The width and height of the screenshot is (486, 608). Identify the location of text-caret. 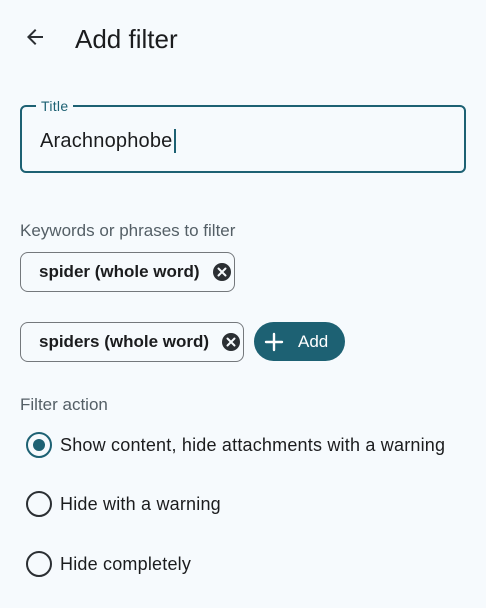
(174, 141).